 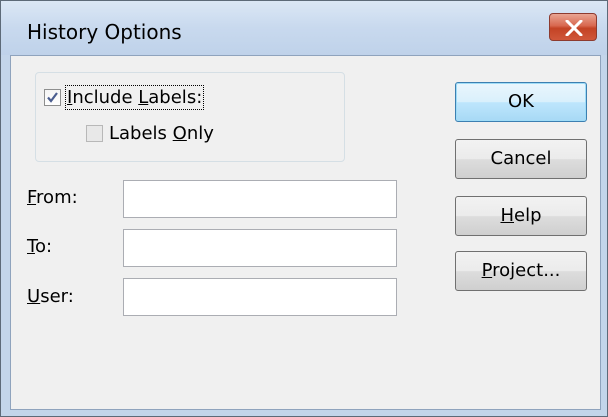 I want to click on include-labels-checkbox, so click(x=52, y=97).